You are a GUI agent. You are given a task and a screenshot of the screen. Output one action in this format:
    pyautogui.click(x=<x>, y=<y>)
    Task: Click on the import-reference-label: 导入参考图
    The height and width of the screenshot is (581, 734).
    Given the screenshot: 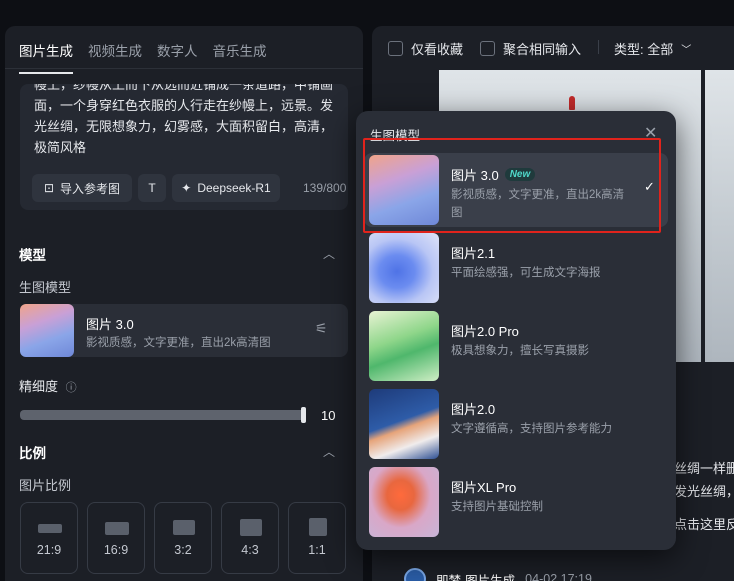 What is the action you would take?
    pyautogui.click(x=90, y=188)
    